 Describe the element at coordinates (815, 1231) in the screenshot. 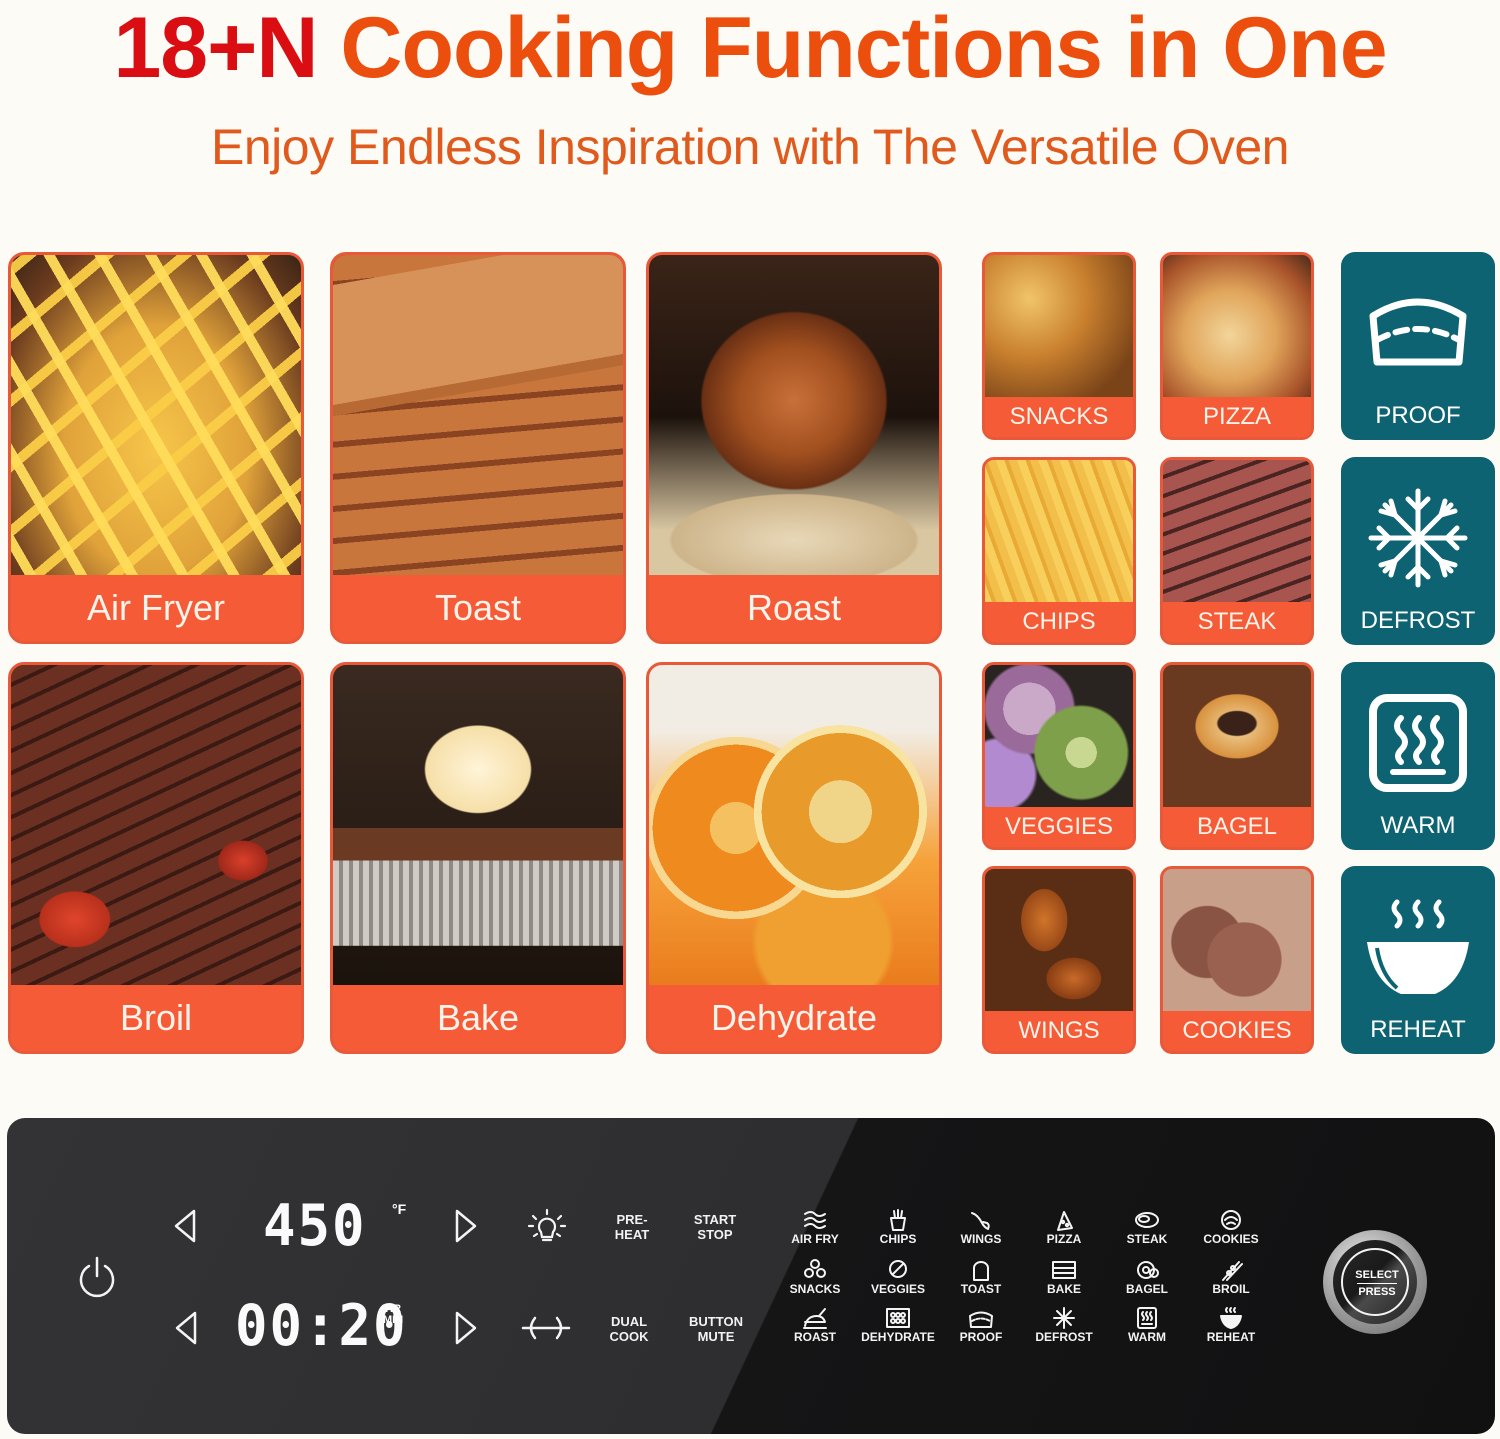

I see `function-button-air-fry: AIR FRY` at that location.